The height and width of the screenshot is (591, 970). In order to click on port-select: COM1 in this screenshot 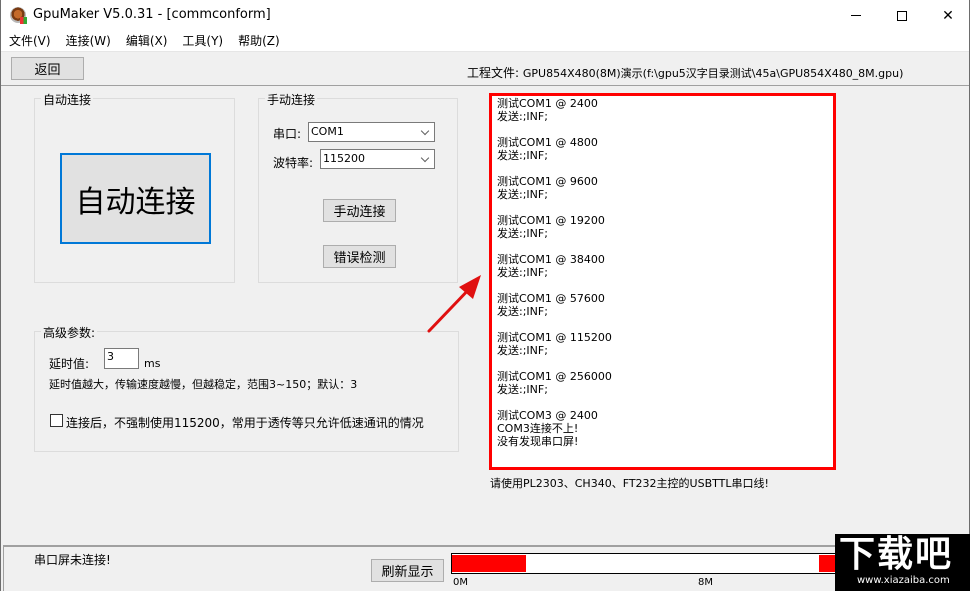, I will do `click(371, 132)`.